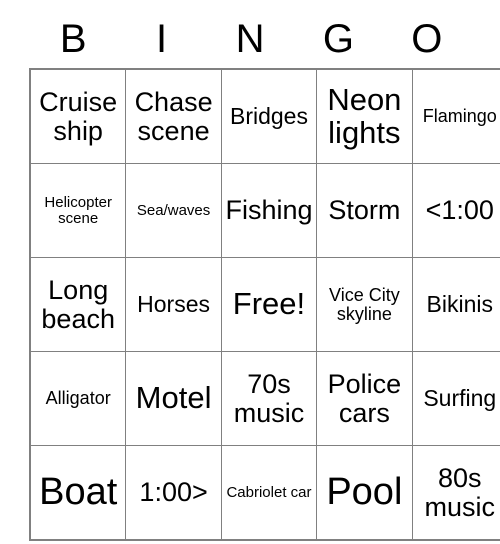  I want to click on bingo-cell: Fishing, so click(269, 210).